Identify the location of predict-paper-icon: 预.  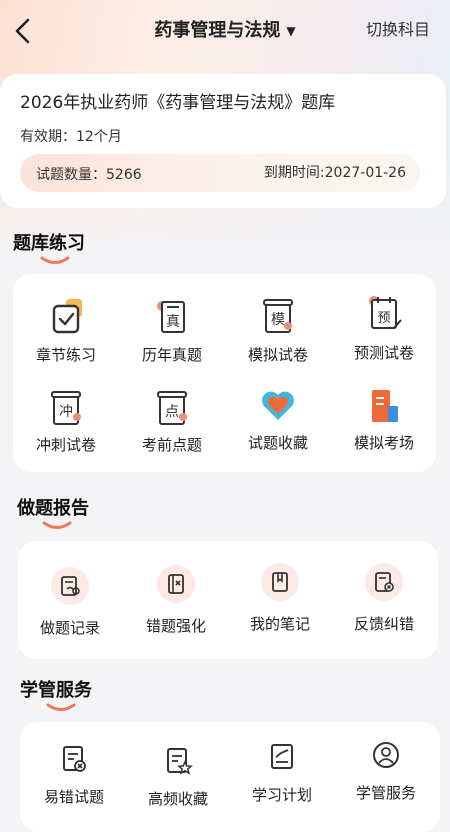
(385, 312).